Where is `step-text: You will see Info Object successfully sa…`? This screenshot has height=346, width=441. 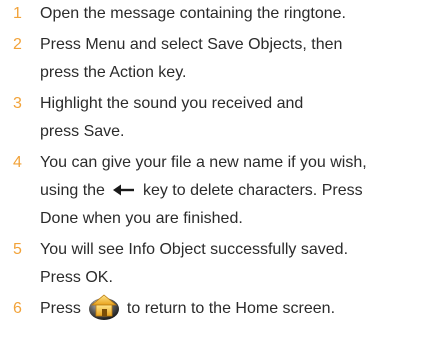
step-text: You will see Info Object successfully sa… is located at coordinates (194, 249).